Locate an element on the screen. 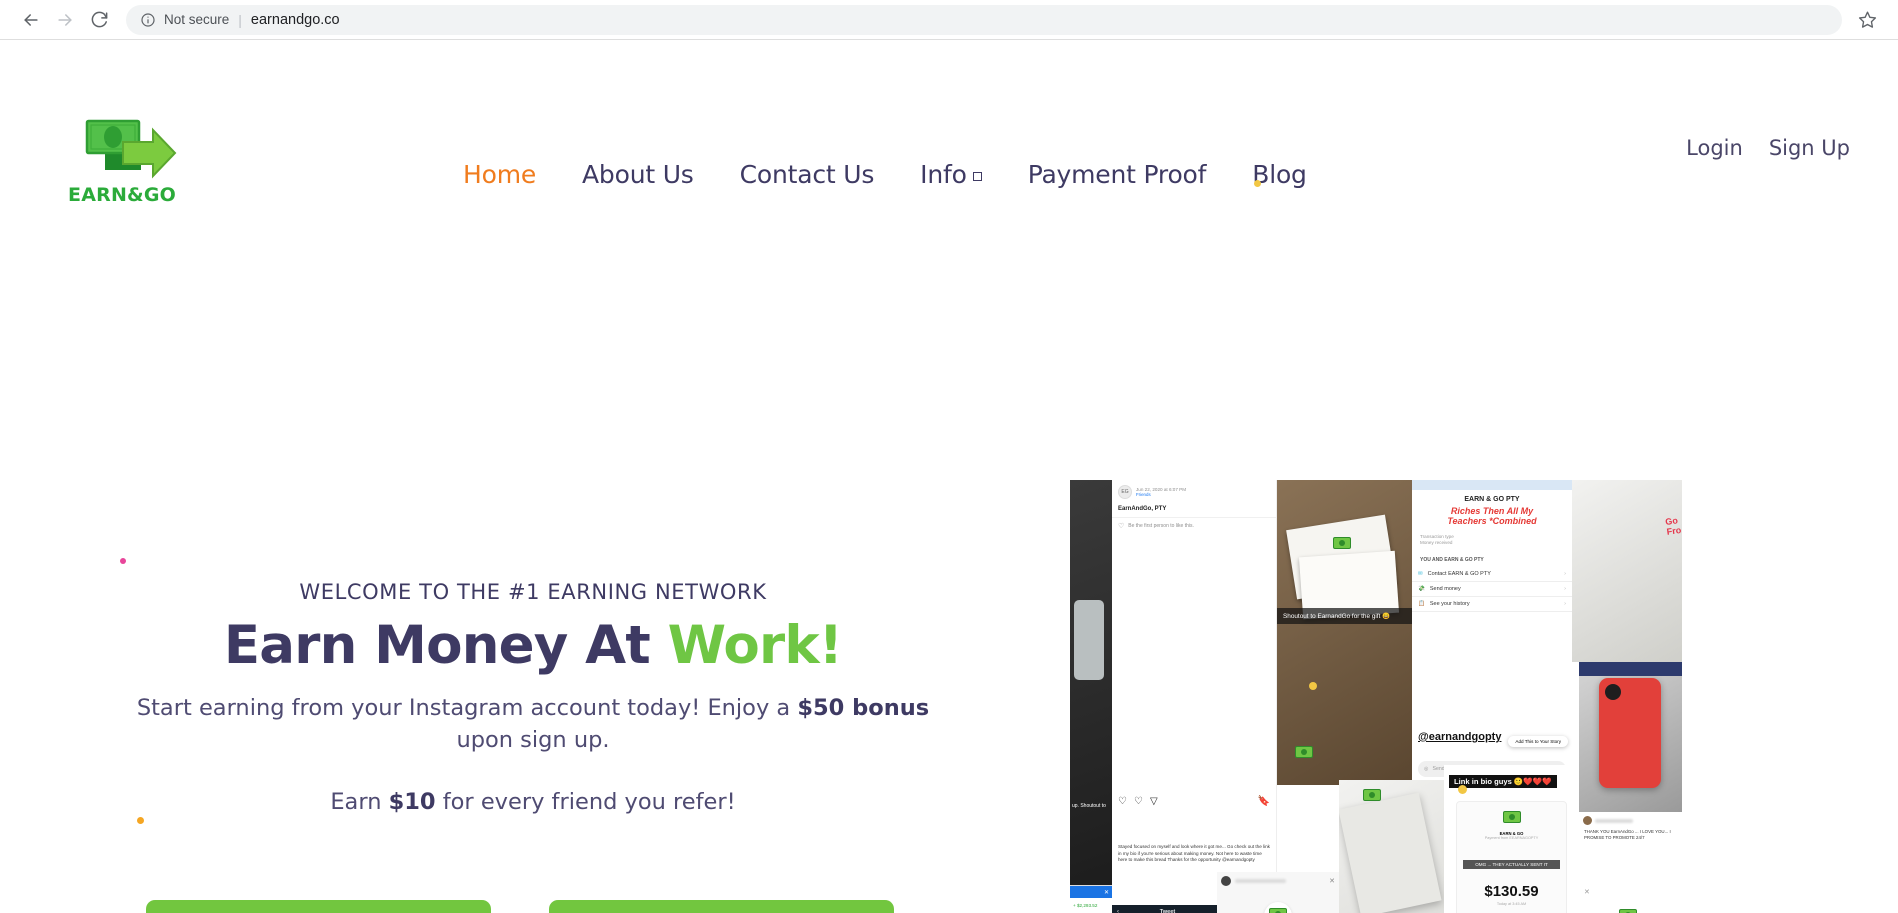 Image resolution: width=1898 pixels, height=913 pixels. nav-item-info: Info is located at coordinates (951, 174).